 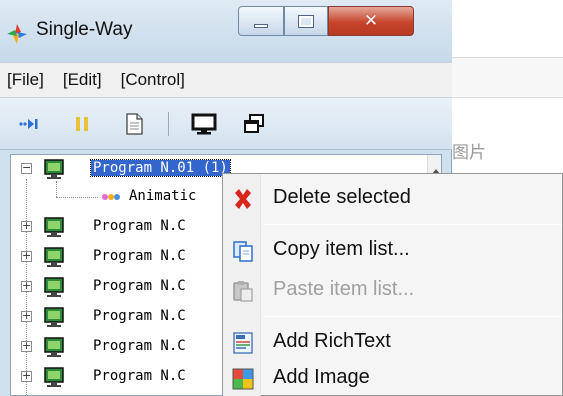 I want to click on minimize-icon, so click(x=261, y=26).